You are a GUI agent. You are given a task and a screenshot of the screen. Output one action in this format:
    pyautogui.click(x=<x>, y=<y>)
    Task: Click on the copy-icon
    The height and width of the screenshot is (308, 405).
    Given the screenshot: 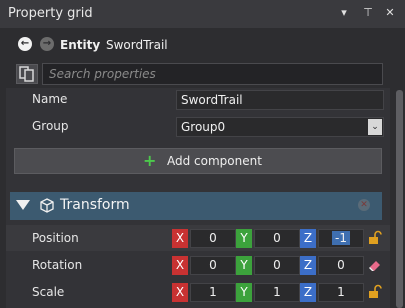 What is the action you would take?
    pyautogui.click(x=26, y=74)
    